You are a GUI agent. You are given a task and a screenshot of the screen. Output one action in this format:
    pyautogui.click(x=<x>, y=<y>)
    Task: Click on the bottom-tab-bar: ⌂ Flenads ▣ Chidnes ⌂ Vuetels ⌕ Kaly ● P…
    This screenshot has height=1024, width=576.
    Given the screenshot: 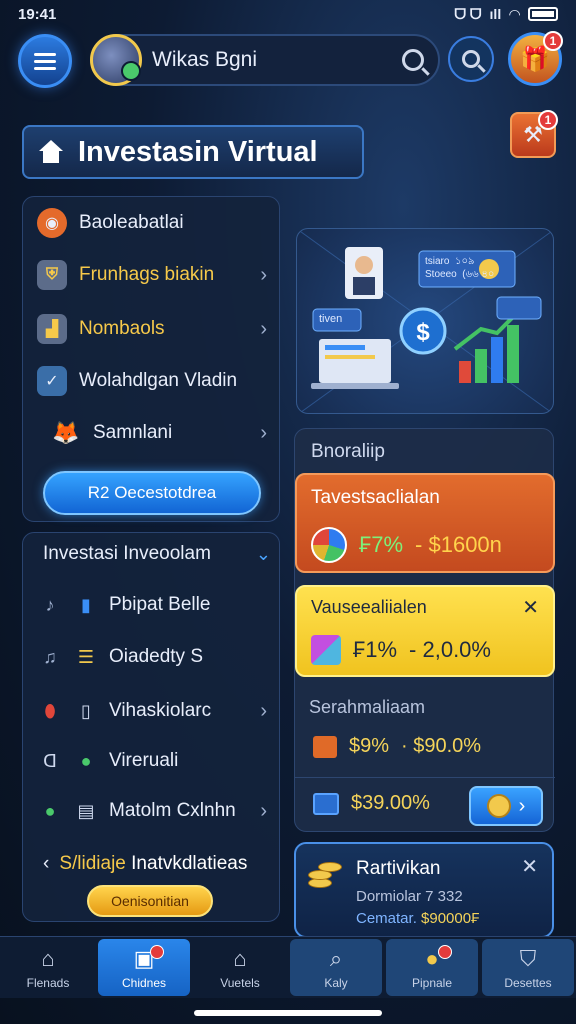 What is the action you would take?
    pyautogui.click(x=288, y=967)
    